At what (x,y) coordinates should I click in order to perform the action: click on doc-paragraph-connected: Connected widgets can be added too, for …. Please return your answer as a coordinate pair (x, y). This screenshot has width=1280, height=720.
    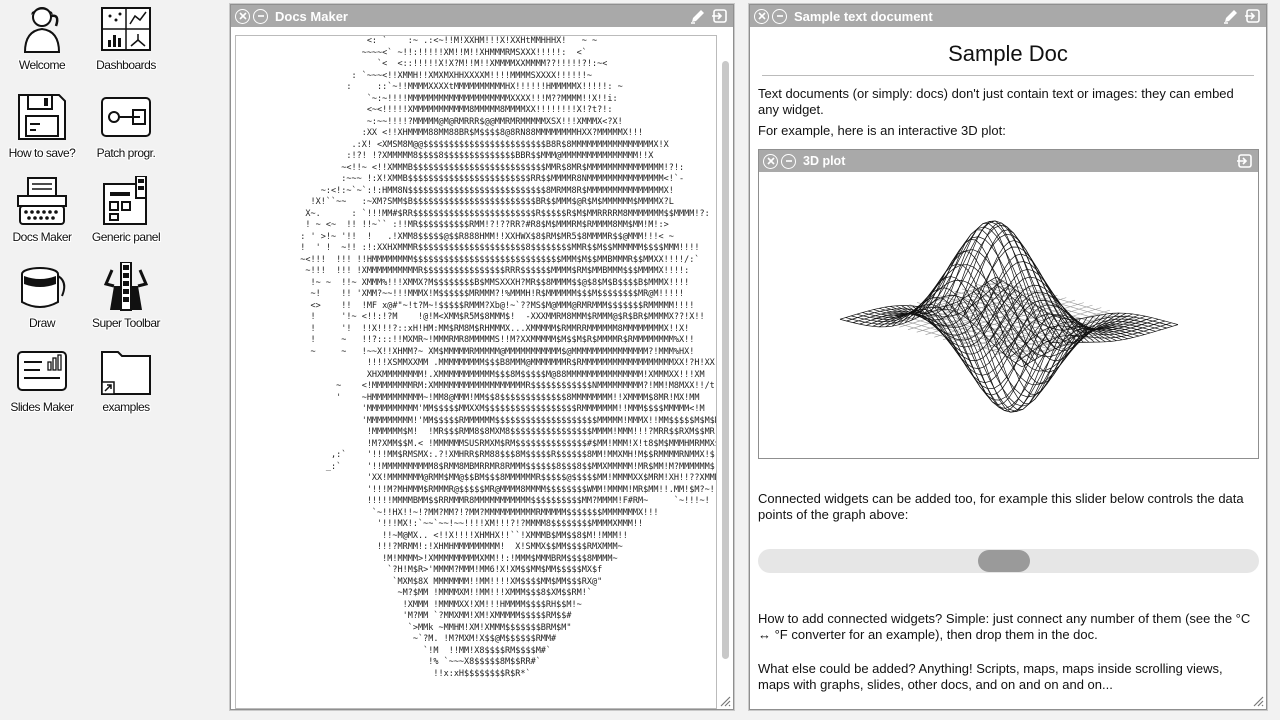
    Looking at the image, I should click on (1001, 506).